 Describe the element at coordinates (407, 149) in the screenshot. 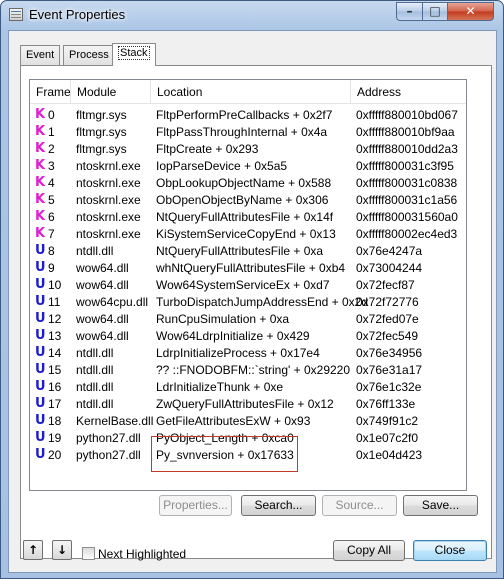

I see `address-cell: 0xfffff880010dd2a3` at that location.